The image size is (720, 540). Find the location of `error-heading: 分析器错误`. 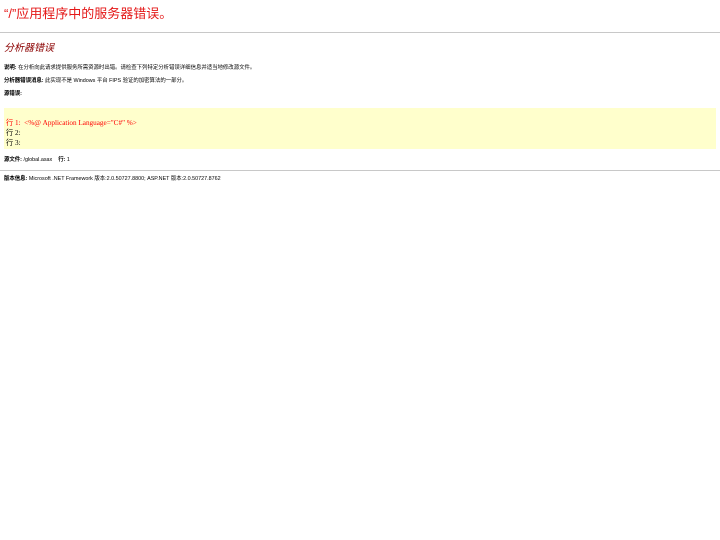

error-heading: 分析器错误 is located at coordinates (29, 48).